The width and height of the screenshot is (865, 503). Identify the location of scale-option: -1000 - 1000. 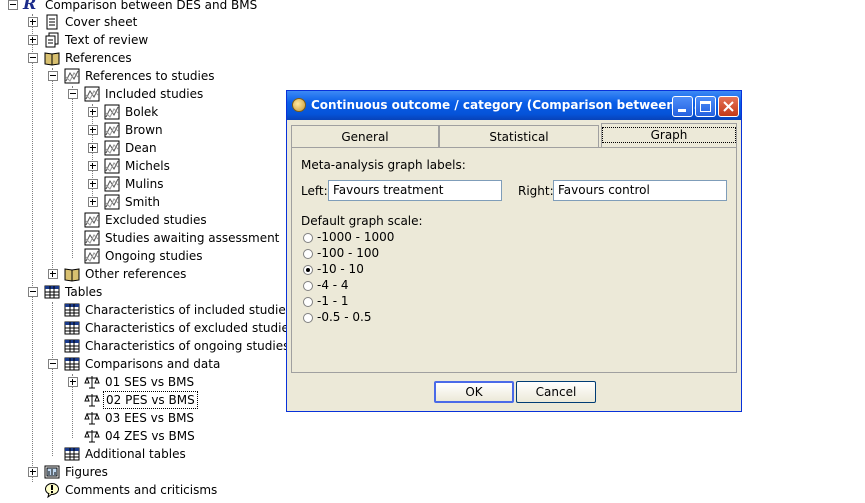
(371, 238).